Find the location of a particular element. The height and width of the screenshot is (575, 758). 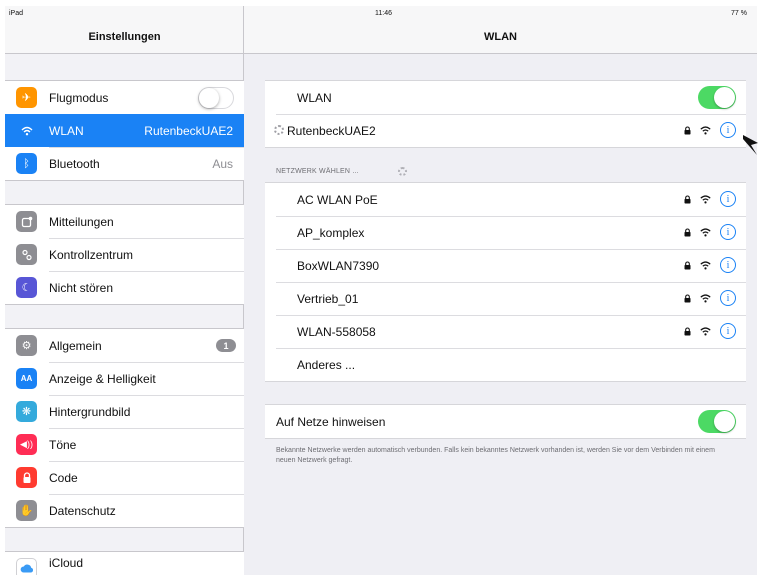

wallpaper-icon: ❋ is located at coordinates (26, 411).